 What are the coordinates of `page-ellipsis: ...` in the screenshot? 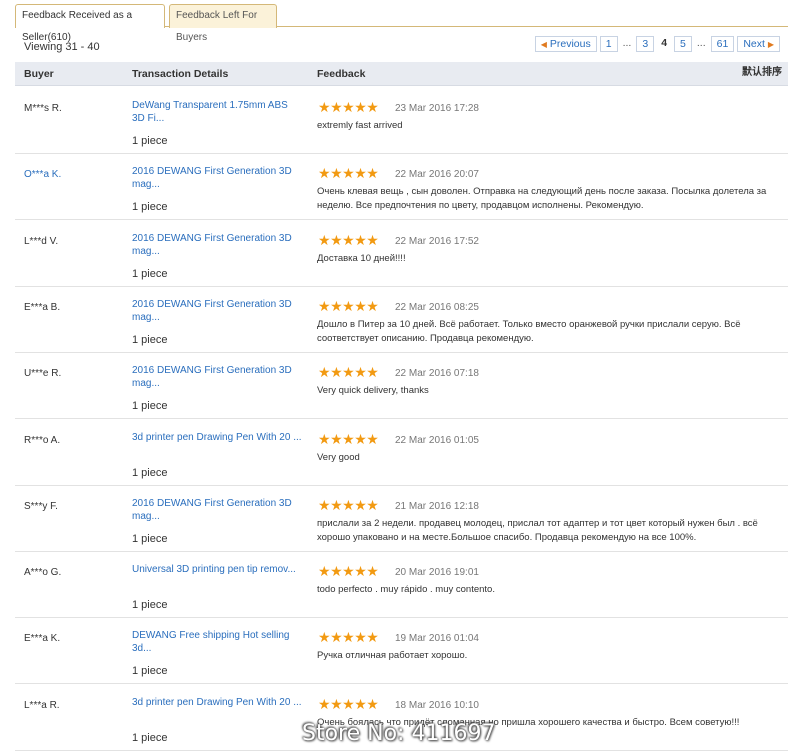 It's located at (627, 44).